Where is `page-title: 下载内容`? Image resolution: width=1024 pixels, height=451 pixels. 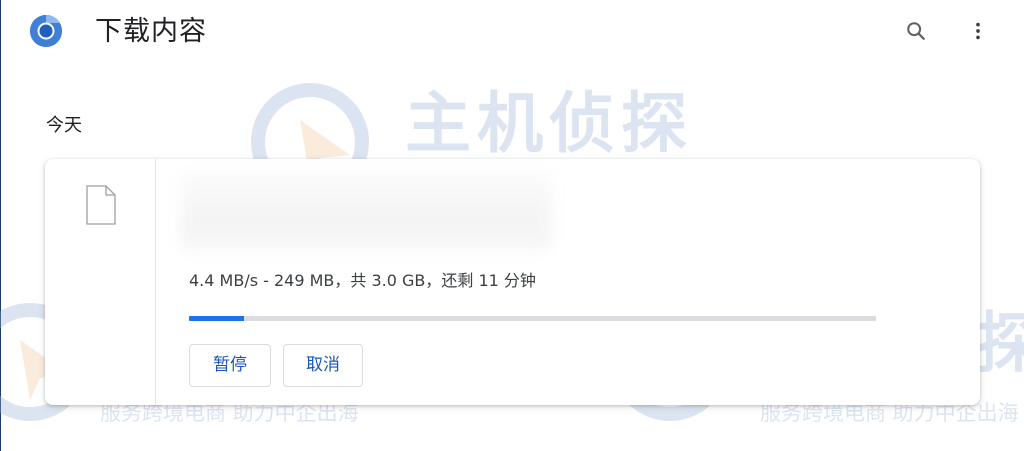 page-title: 下载内容 is located at coordinates (151, 31).